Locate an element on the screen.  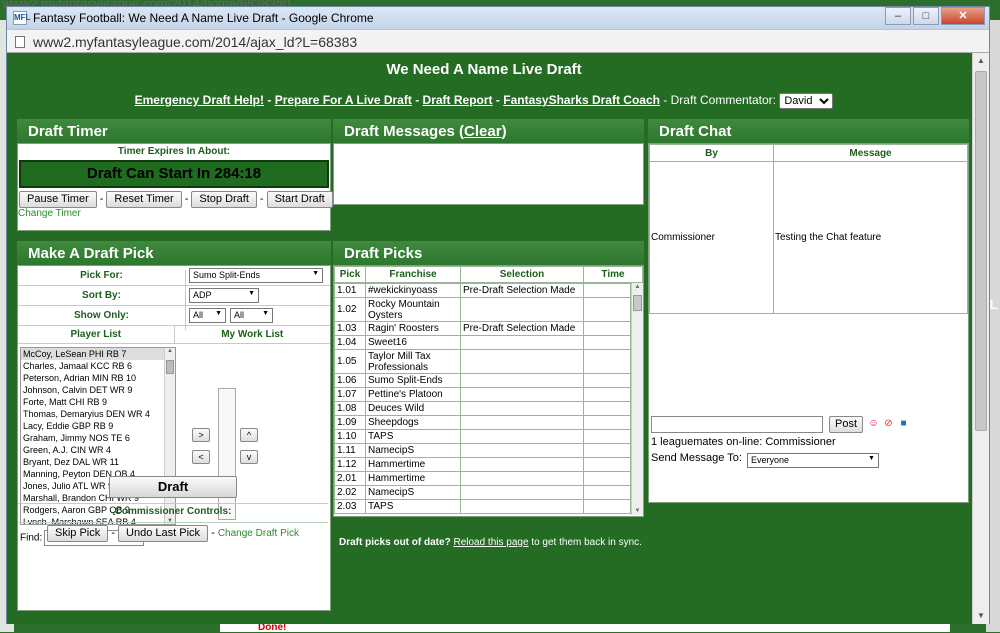
player-list-item: Forte, Matt CHI RB 9 is located at coordinates (98, 402).